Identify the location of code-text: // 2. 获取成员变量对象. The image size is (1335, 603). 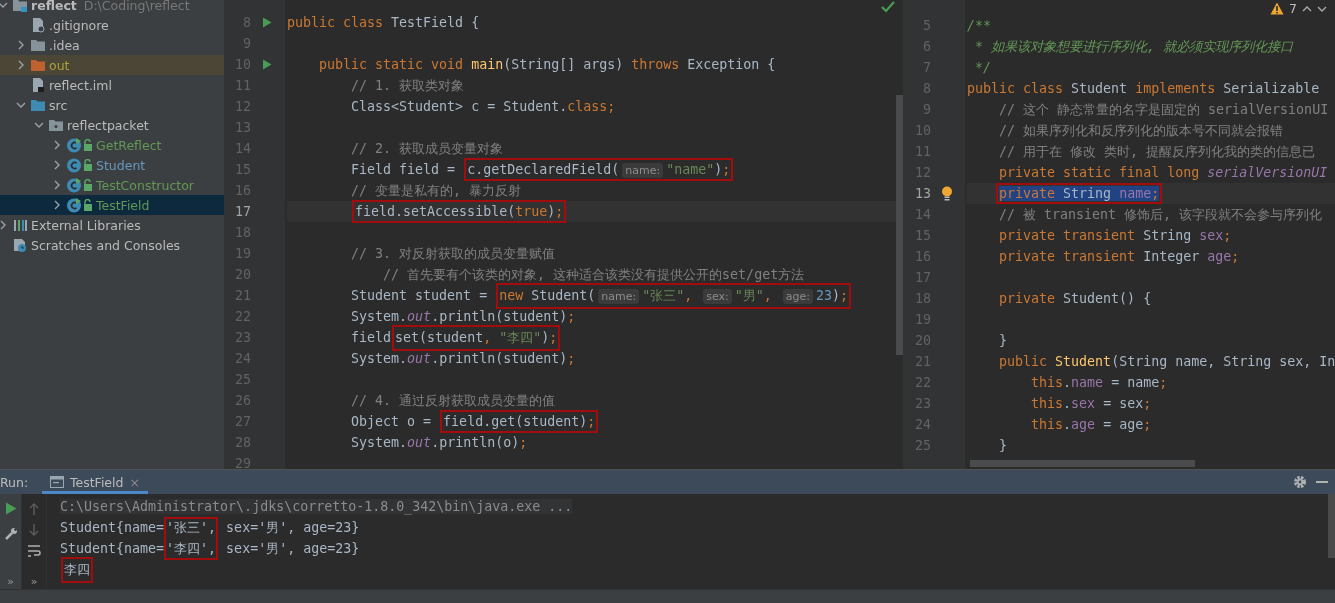
(427, 148).